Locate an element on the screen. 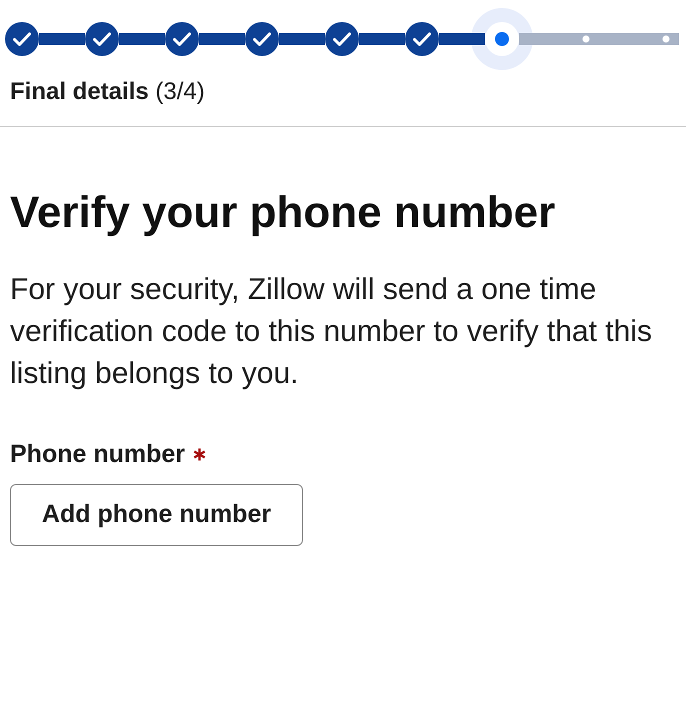 This screenshot has width=686, height=720. add-phone-number-button: Add phone number is located at coordinates (156, 515).